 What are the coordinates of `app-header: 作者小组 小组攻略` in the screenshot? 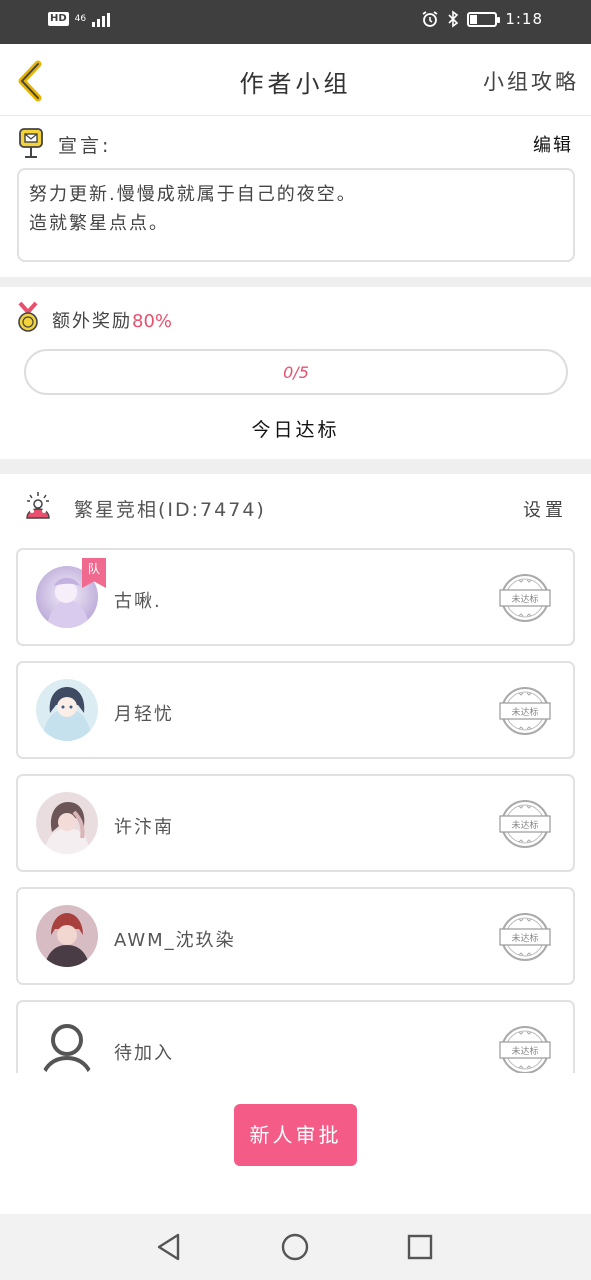 It's located at (295, 80).